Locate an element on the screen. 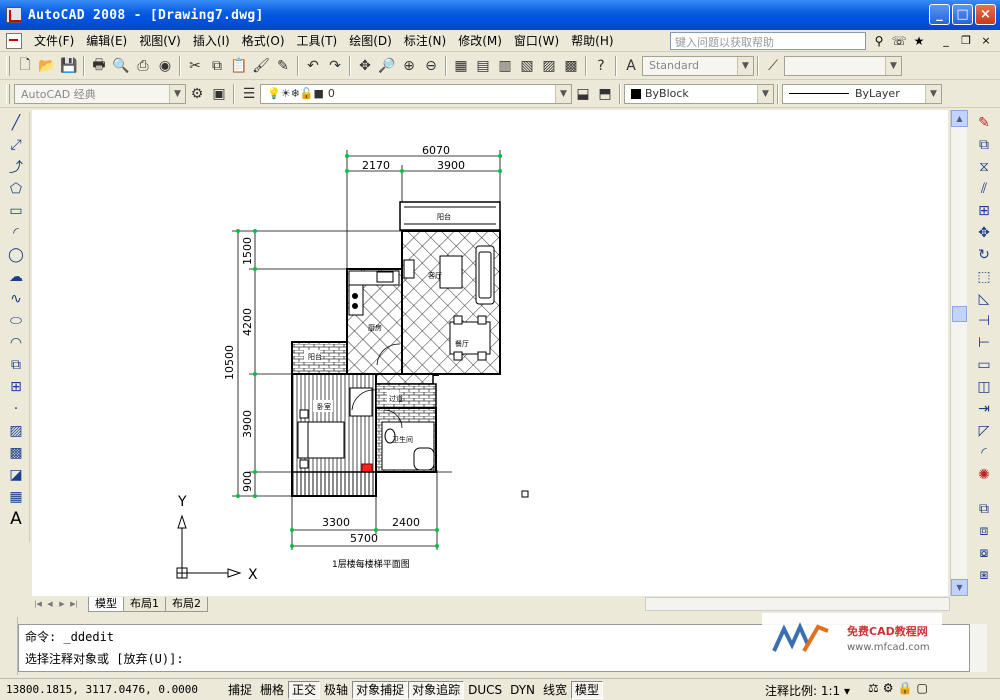  zoom-window-icon: ⊕ is located at coordinates (409, 66).